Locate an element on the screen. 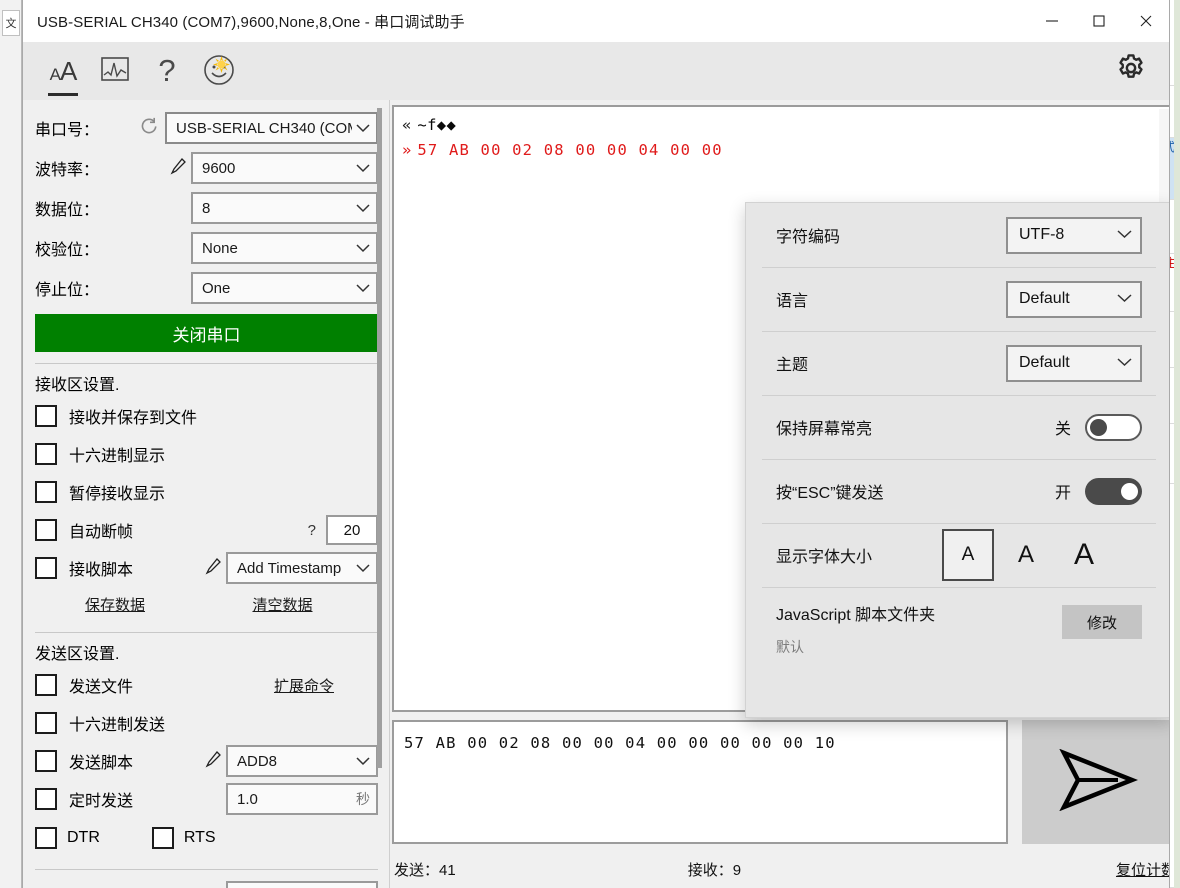  settings-gear-button is located at coordinates (1131, 70).